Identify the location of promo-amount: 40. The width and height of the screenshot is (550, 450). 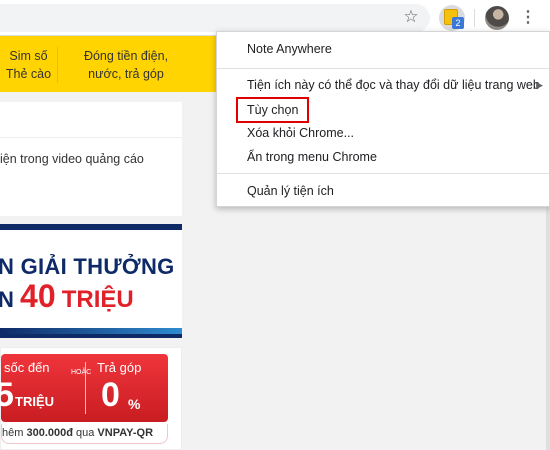
(38, 296).